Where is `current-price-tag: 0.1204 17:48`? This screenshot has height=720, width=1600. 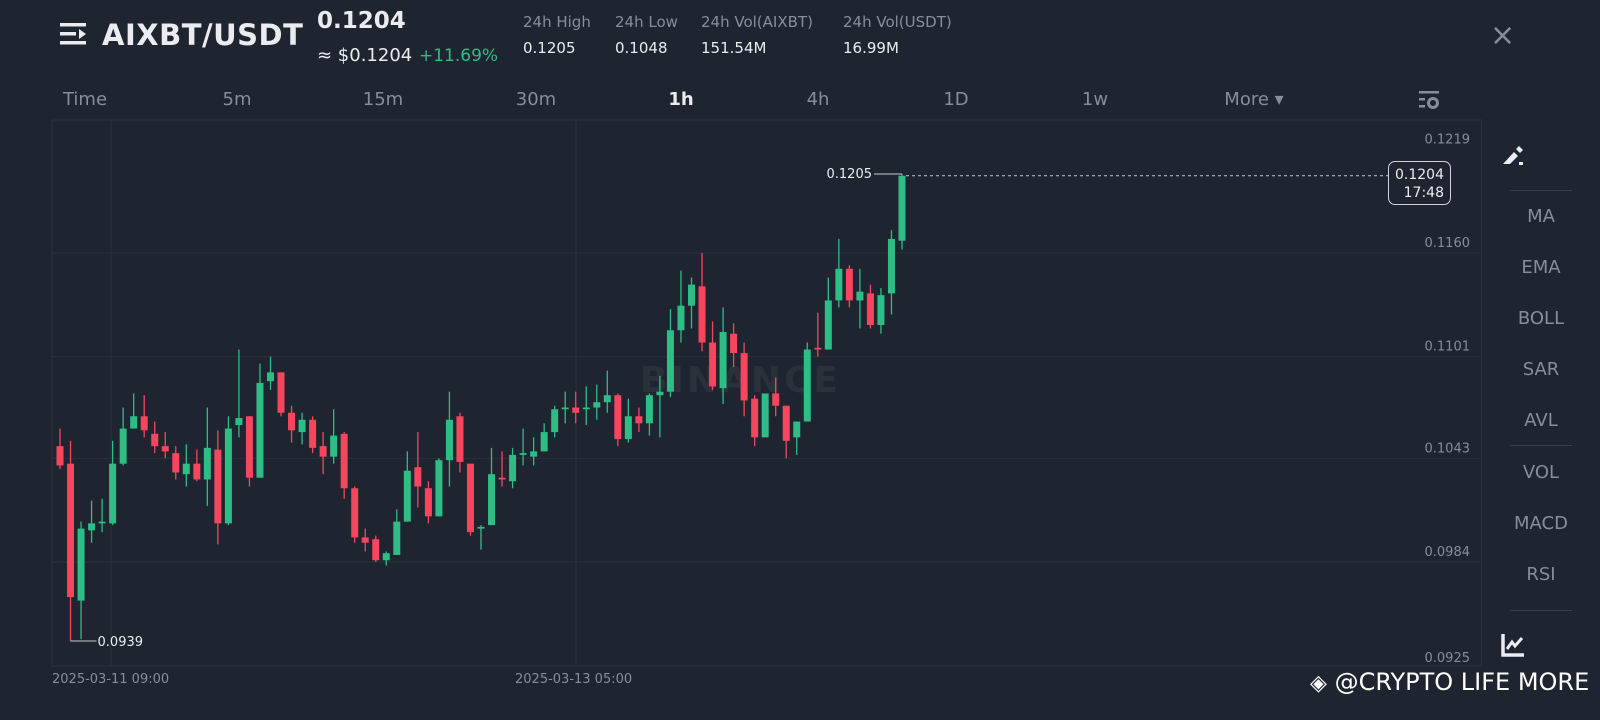
current-price-tag: 0.1204 17:48 is located at coordinates (1419, 183).